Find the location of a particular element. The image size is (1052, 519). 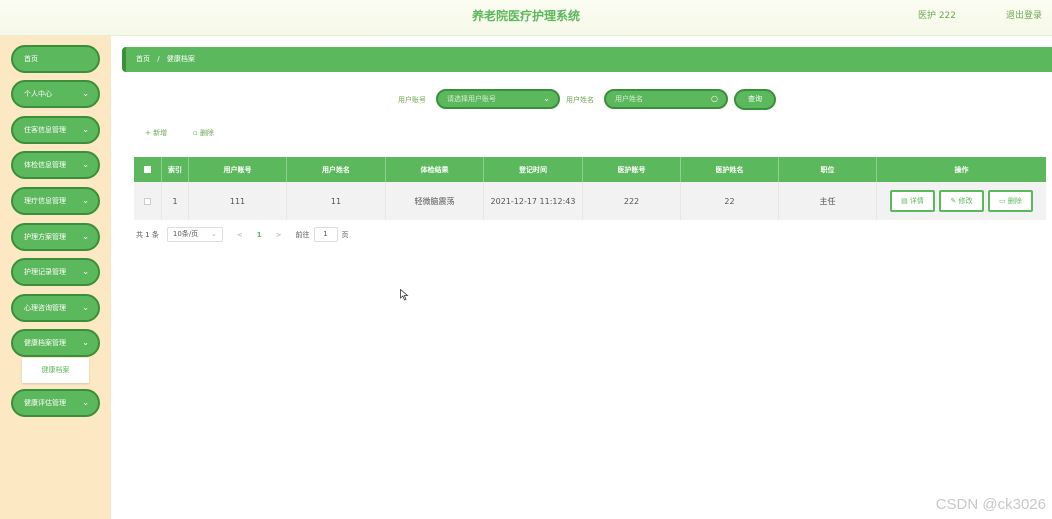

account-select: 请选择用户账号 ⌄ is located at coordinates (498, 99).